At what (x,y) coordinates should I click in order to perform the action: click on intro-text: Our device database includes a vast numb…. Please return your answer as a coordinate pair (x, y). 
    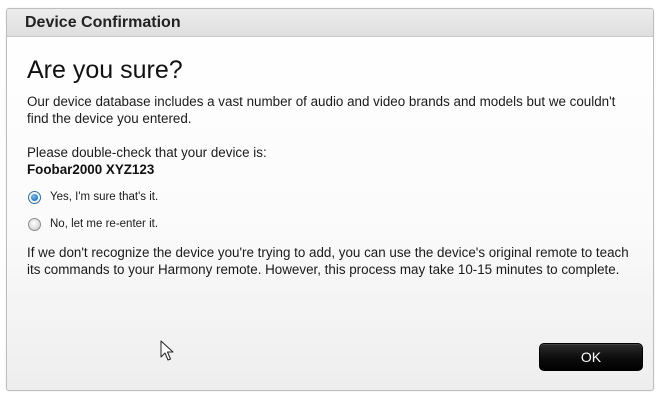
    Looking at the image, I should click on (321, 110).